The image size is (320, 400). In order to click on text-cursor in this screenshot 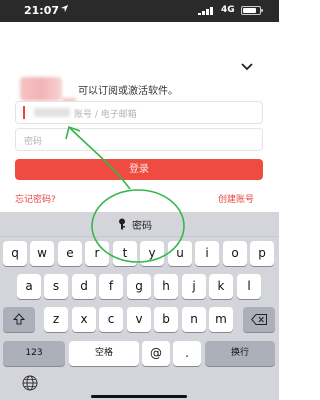, I will do `click(24, 112)`.